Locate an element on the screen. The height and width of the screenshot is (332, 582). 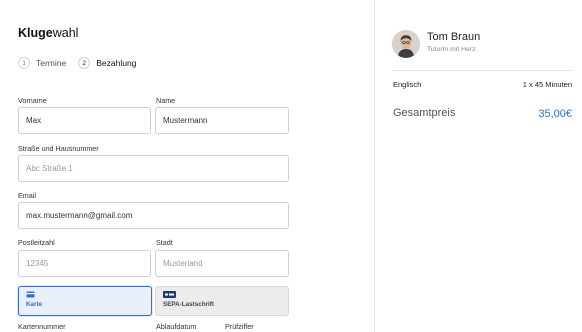
step-number: 2 is located at coordinates (84, 63).